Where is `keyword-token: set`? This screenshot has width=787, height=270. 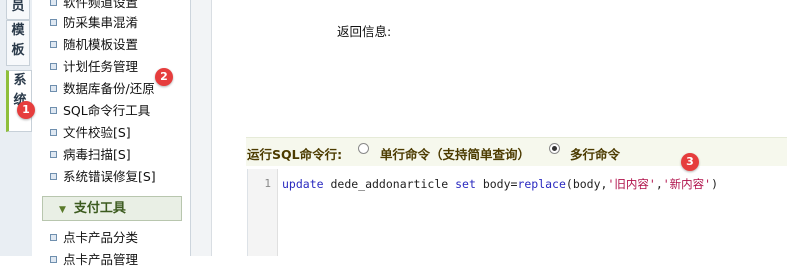 keyword-token: set is located at coordinates (465, 184).